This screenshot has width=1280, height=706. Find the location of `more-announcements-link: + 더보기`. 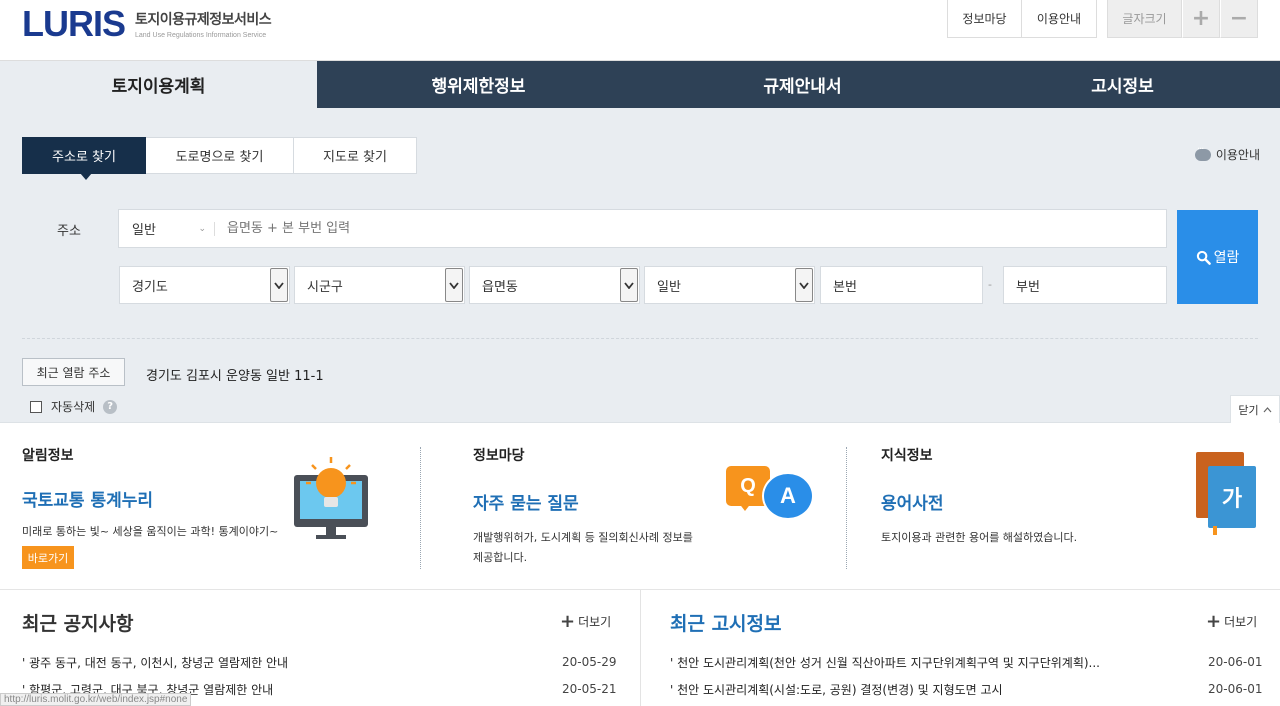

more-announcements-link: + 더보기 is located at coordinates (586, 621).